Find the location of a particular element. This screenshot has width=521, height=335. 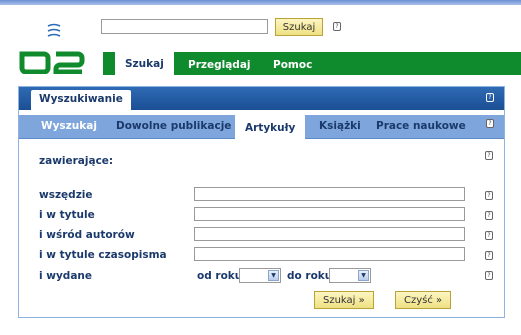

clear-button: Czyść » is located at coordinates (423, 300).